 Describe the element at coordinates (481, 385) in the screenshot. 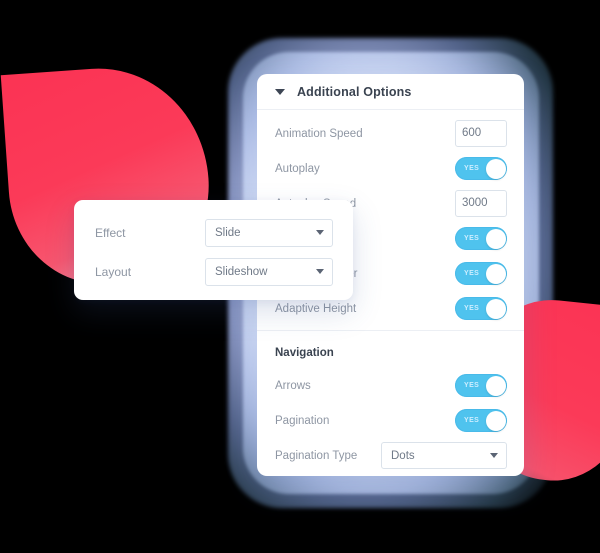

I see `arrows-toggle: YES` at that location.